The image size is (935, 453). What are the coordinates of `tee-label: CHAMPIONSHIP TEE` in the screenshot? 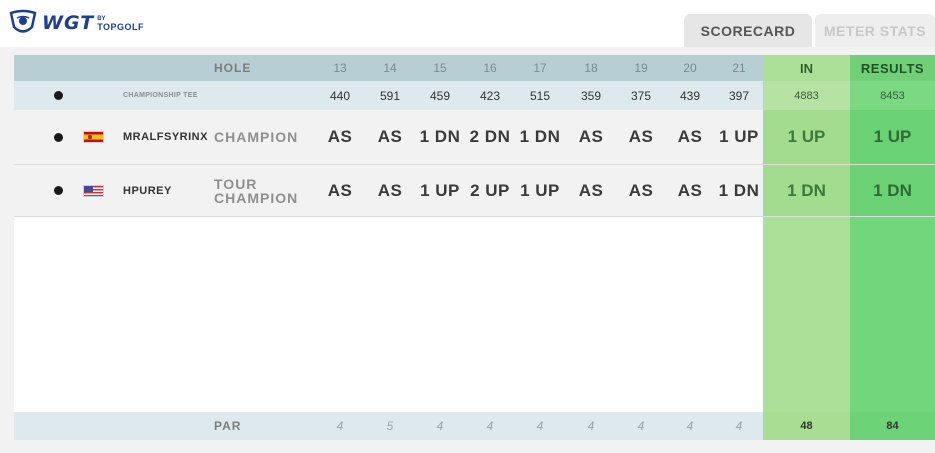 It's located at (160, 95).